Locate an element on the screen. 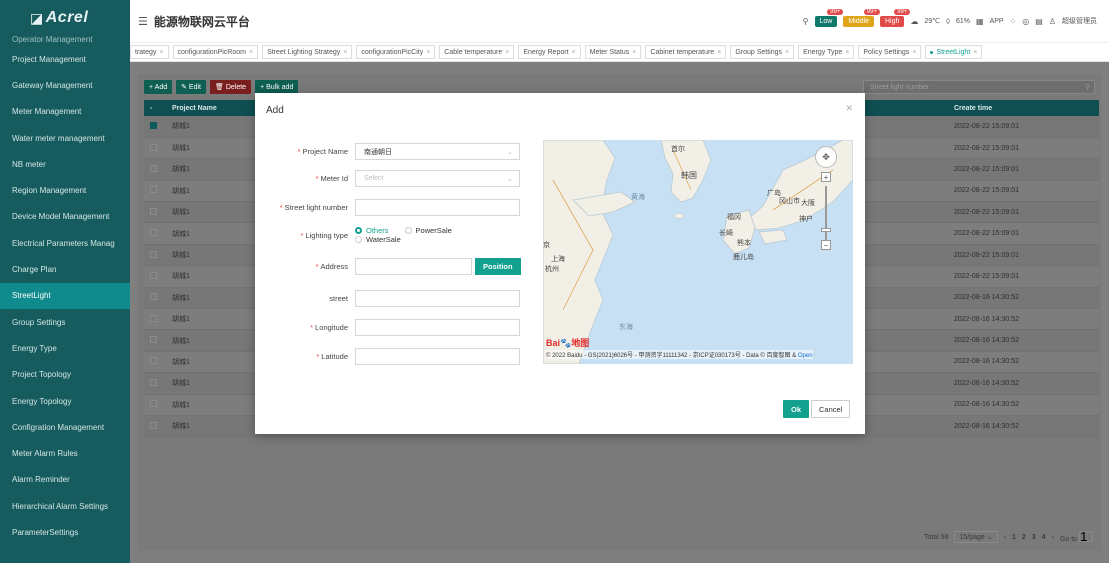 The height and width of the screenshot is (563, 1109). tab-streetlight: StreetLight × is located at coordinates (954, 52).